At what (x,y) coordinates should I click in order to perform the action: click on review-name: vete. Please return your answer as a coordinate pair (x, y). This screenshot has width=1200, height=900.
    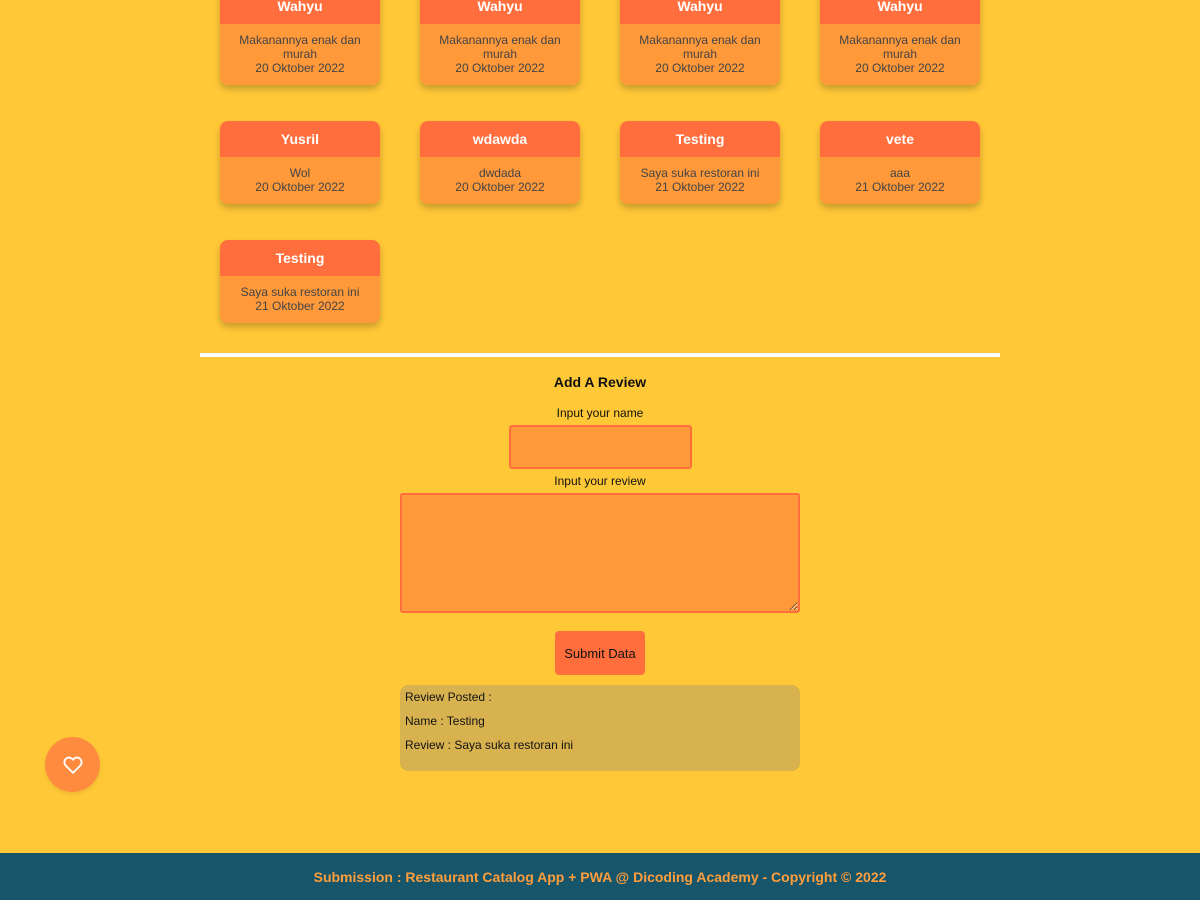
    Looking at the image, I should click on (900, 139).